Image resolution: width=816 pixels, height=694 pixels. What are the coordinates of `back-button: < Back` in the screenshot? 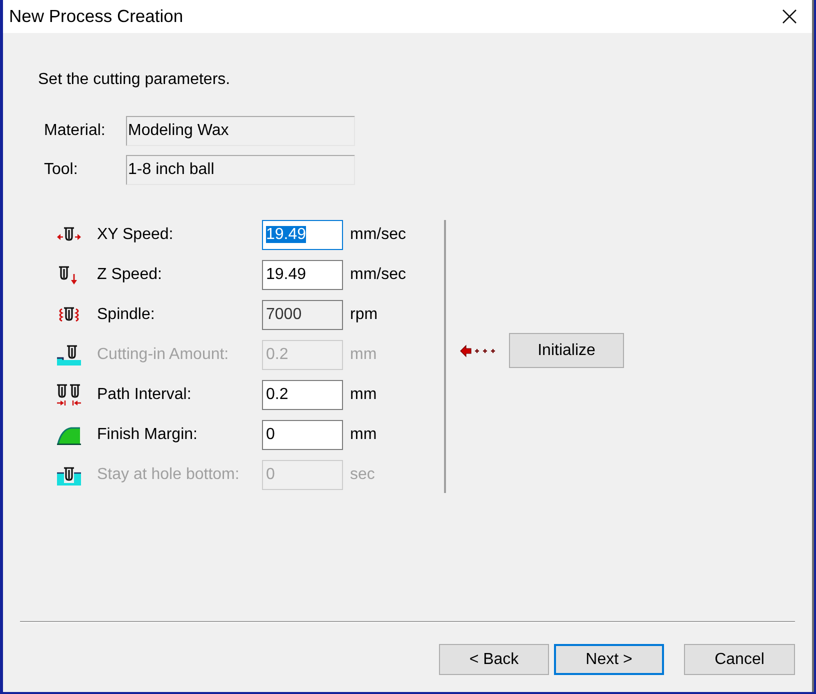 It's located at (494, 659).